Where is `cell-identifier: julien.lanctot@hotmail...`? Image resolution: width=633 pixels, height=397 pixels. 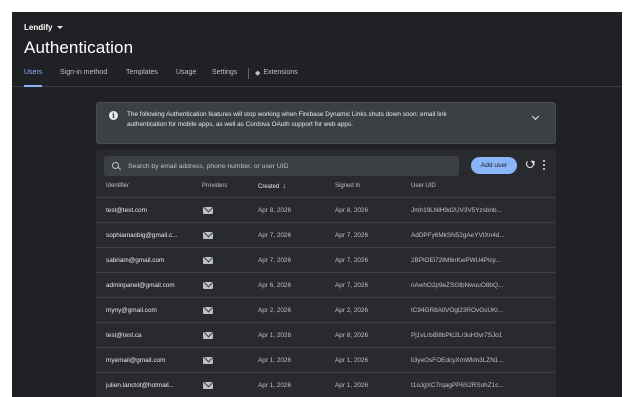
cell-identifier: julien.lanctot@hotmail... is located at coordinates (140, 385).